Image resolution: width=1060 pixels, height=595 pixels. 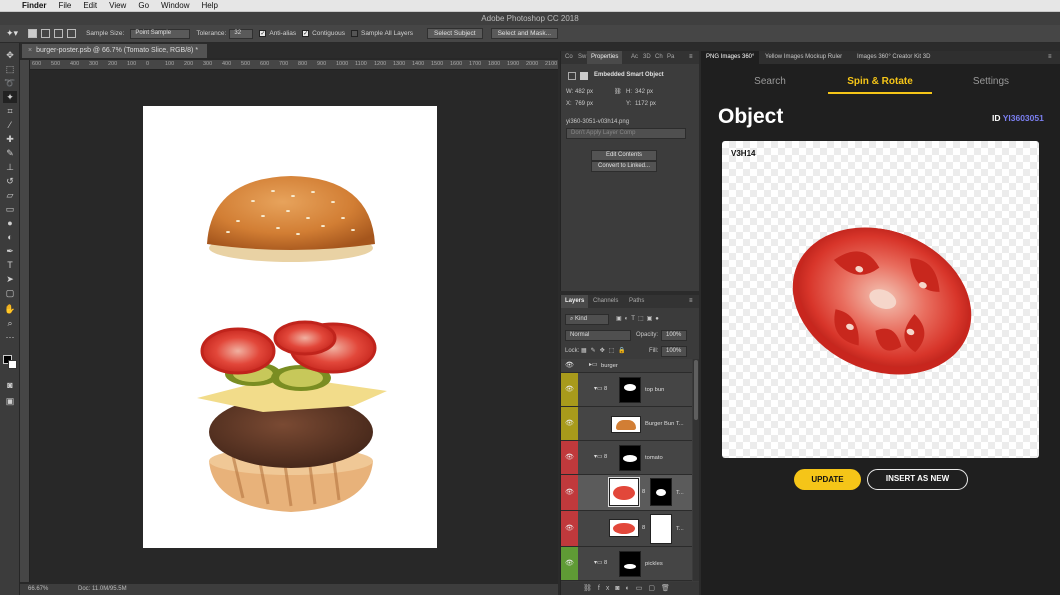 What do you see at coordinates (584, 92) in the screenshot?
I see `width-value: 482 px` at bounding box center [584, 92].